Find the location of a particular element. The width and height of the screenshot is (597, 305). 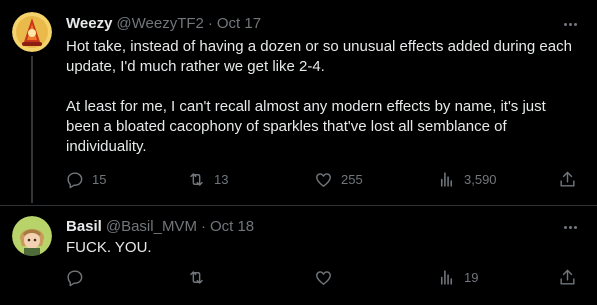

tweet-header: Basil @Basil_MVM · Oct 18 is located at coordinates (160, 226).